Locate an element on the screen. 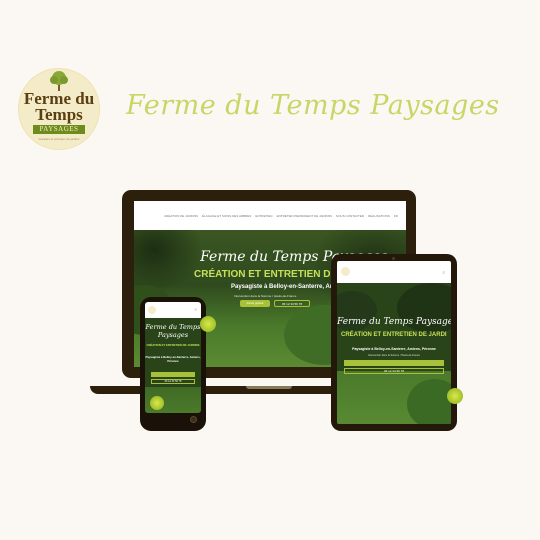 This screenshot has height=540, width=540. nav-item-language: FR is located at coordinates (396, 216).